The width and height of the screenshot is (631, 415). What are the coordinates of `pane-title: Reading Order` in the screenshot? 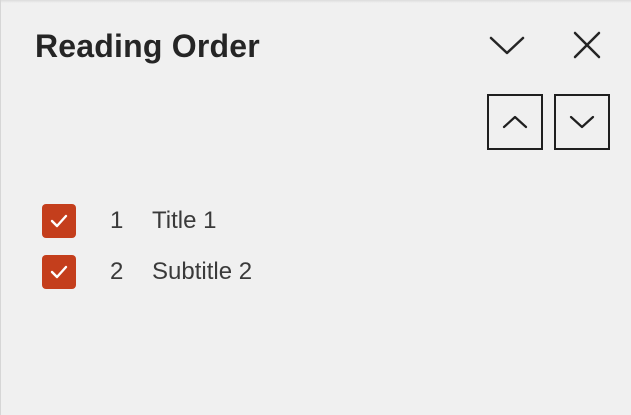 It's located at (147, 46).